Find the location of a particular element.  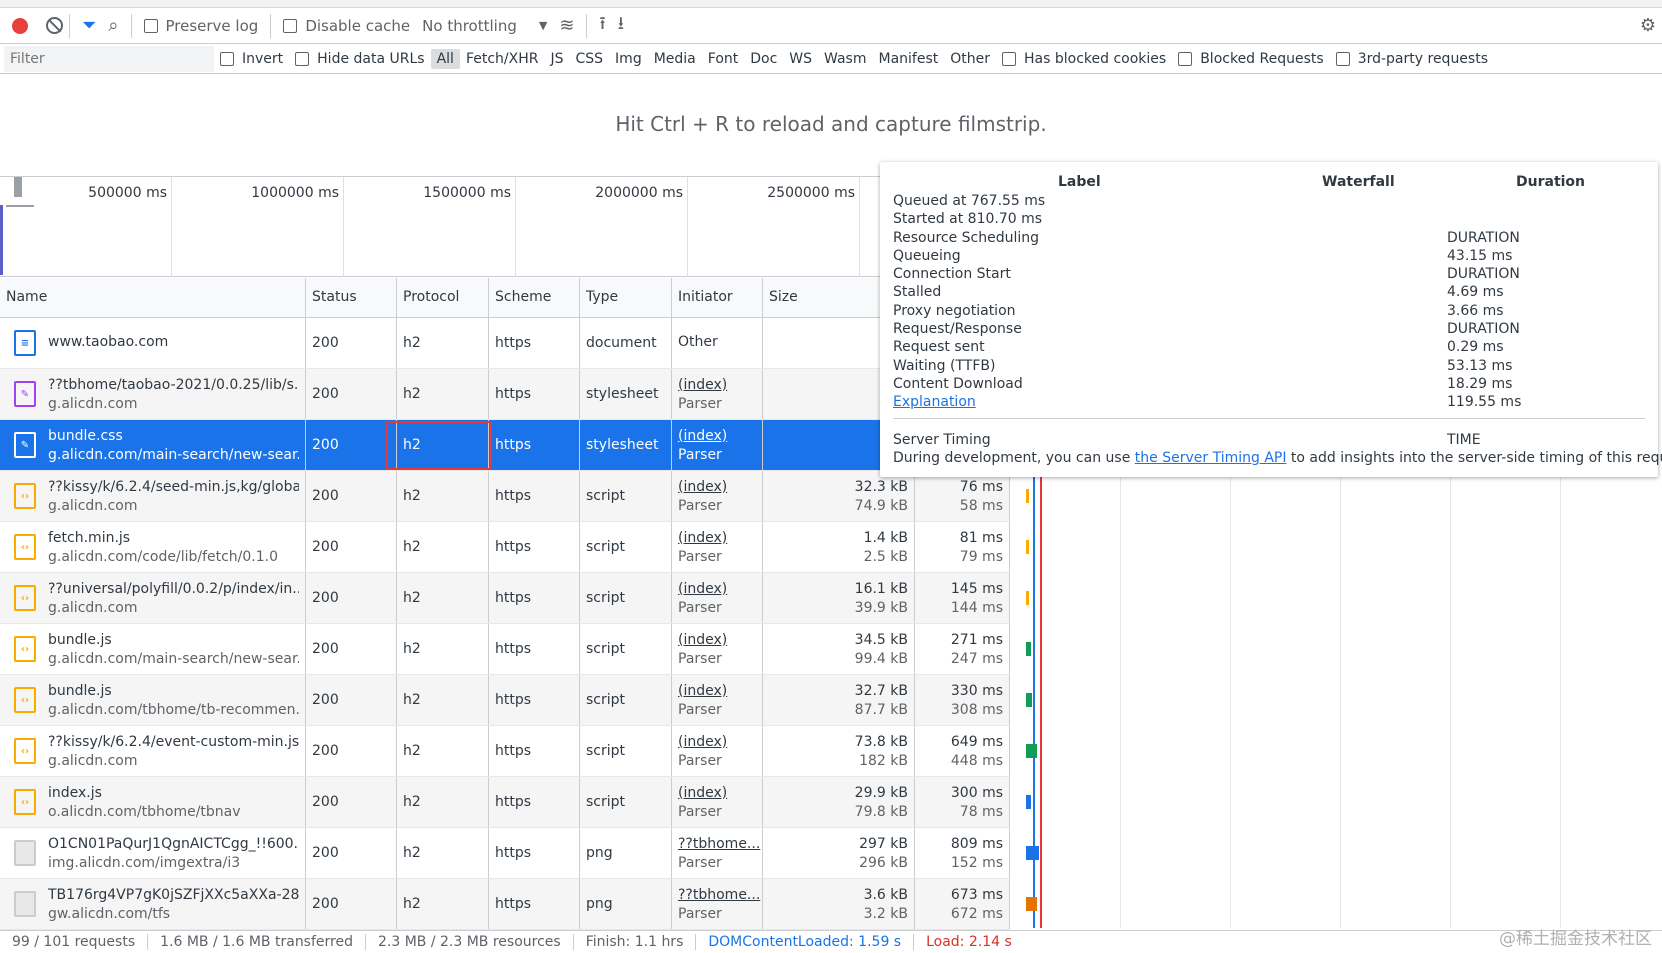

transferred-size: 32.3 kB is located at coordinates (881, 486).